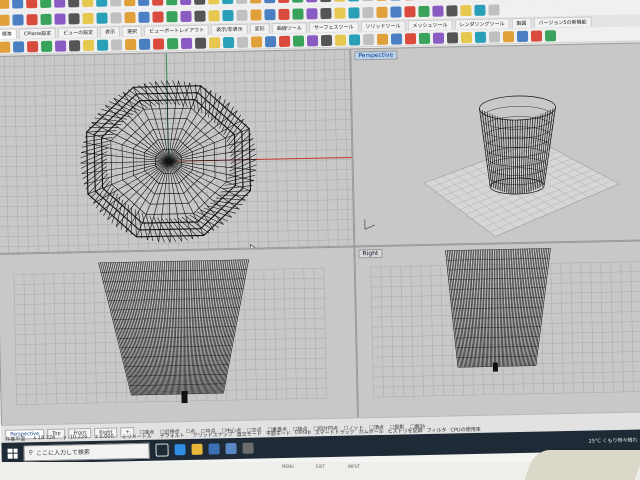 This screenshot has width=640, height=480. What do you see at coordinates (176, 30) in the screenshot?
I see `toolbar-tab: ビューポートレイアウト` at bounding box center [176, 30].